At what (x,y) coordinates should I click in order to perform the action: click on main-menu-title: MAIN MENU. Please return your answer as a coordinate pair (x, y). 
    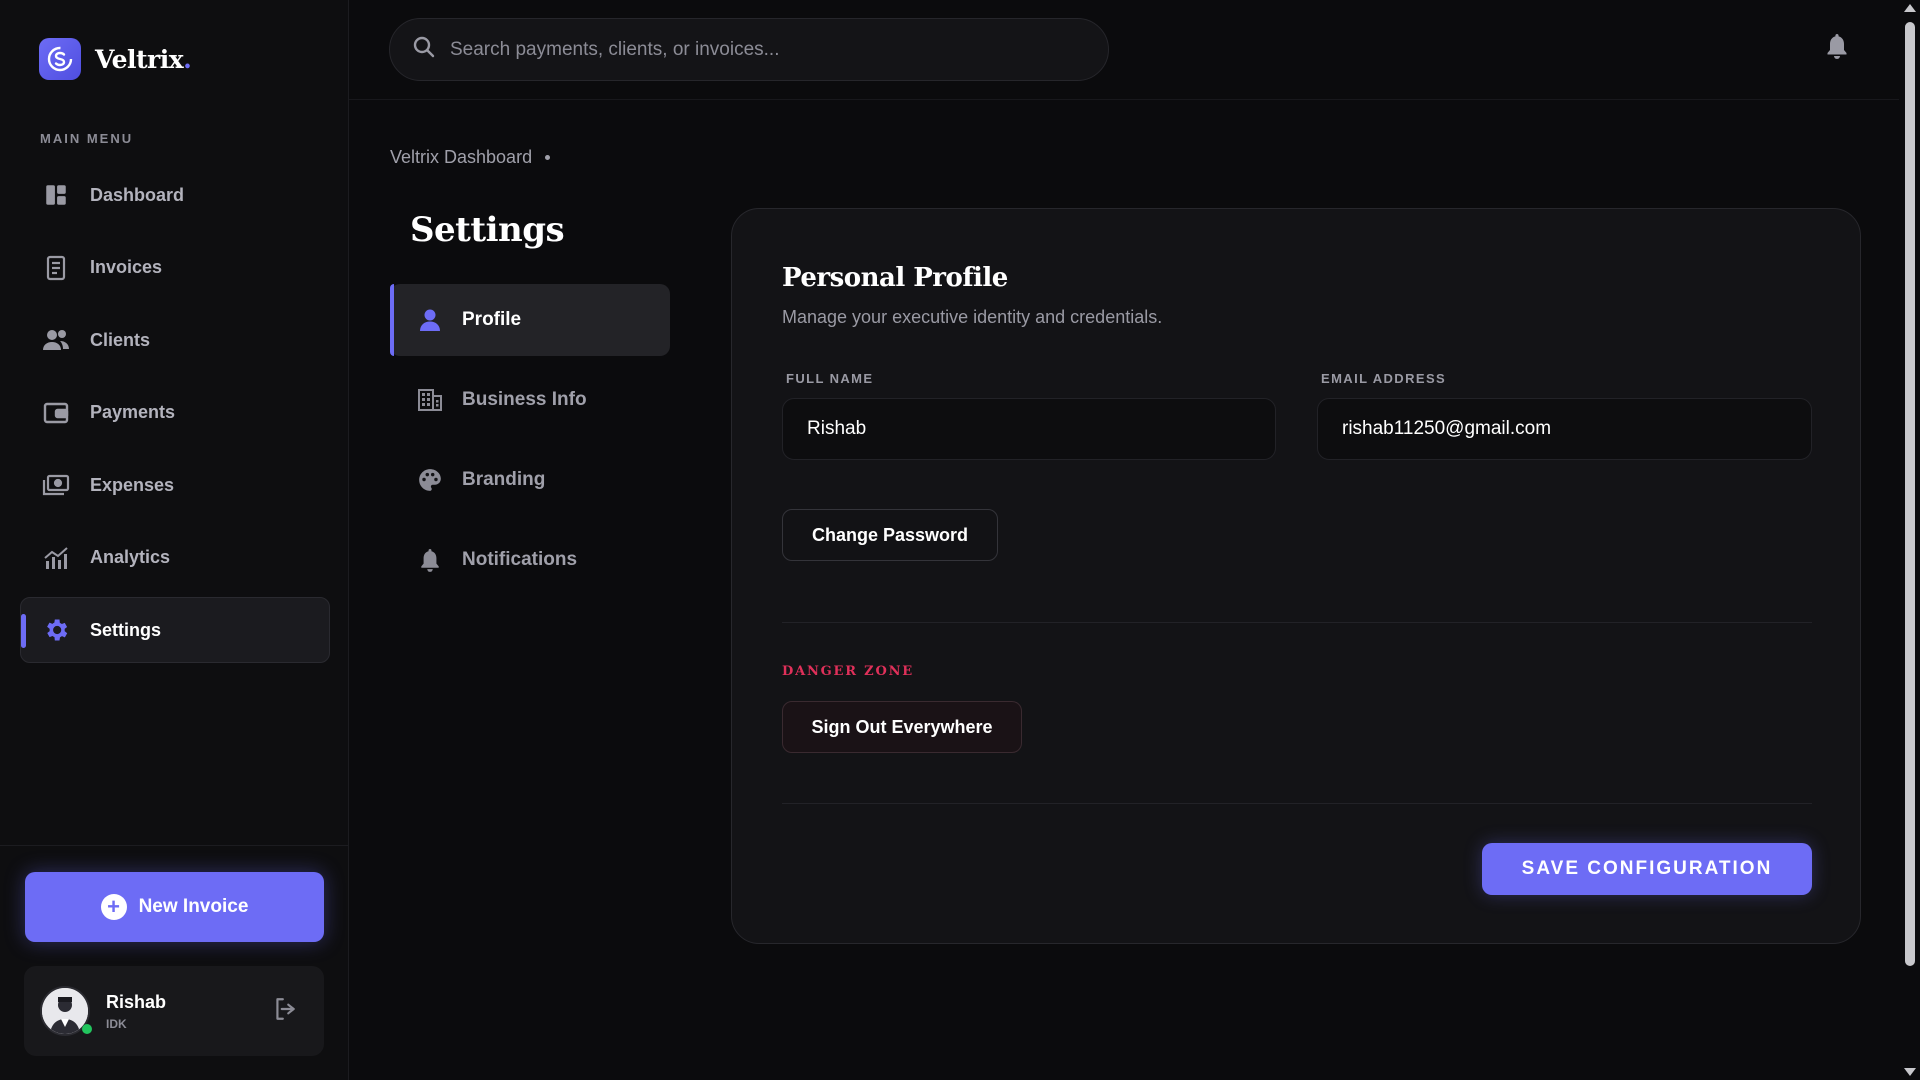
    Looking at the image, I should click on (87, 138).